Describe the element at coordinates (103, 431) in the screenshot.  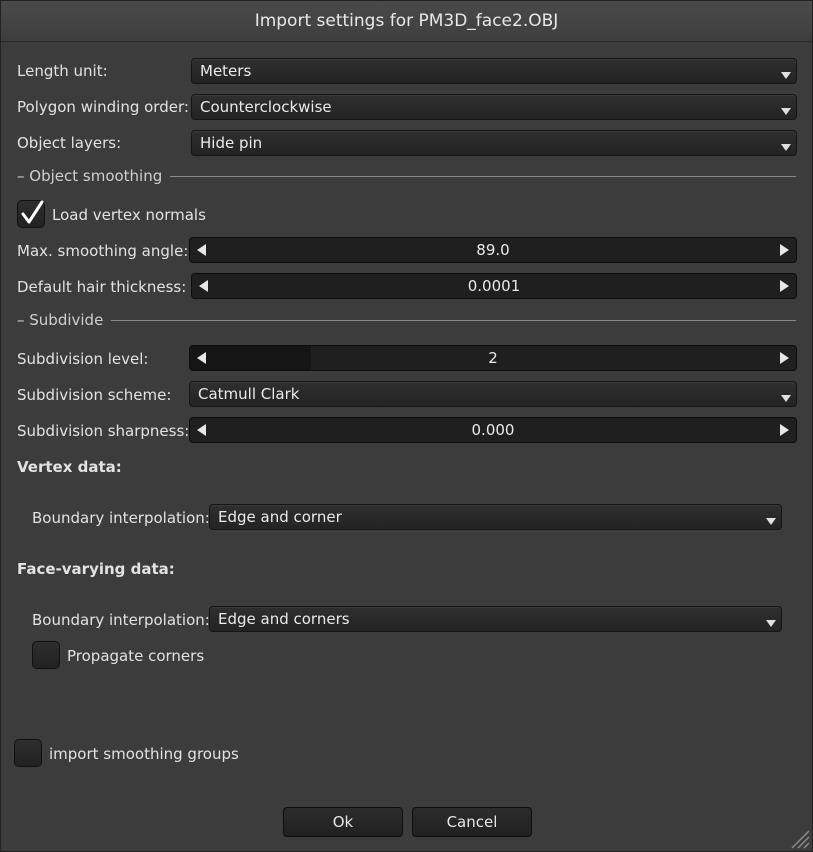
I see `subdivision-sharpness-label: Subdivision sharpness:` at that location.